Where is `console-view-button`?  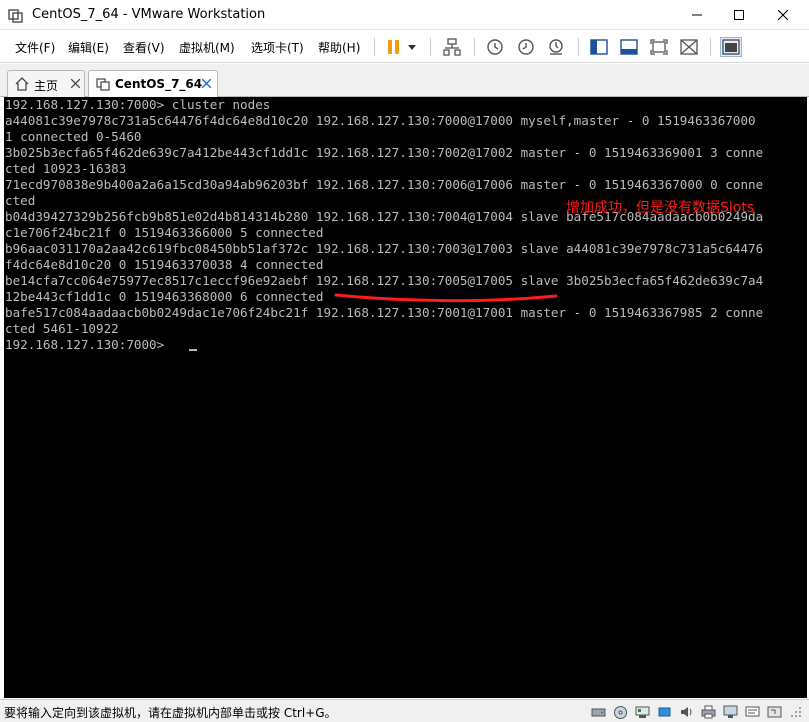
console-view-button is located at coordinates (731, 47).